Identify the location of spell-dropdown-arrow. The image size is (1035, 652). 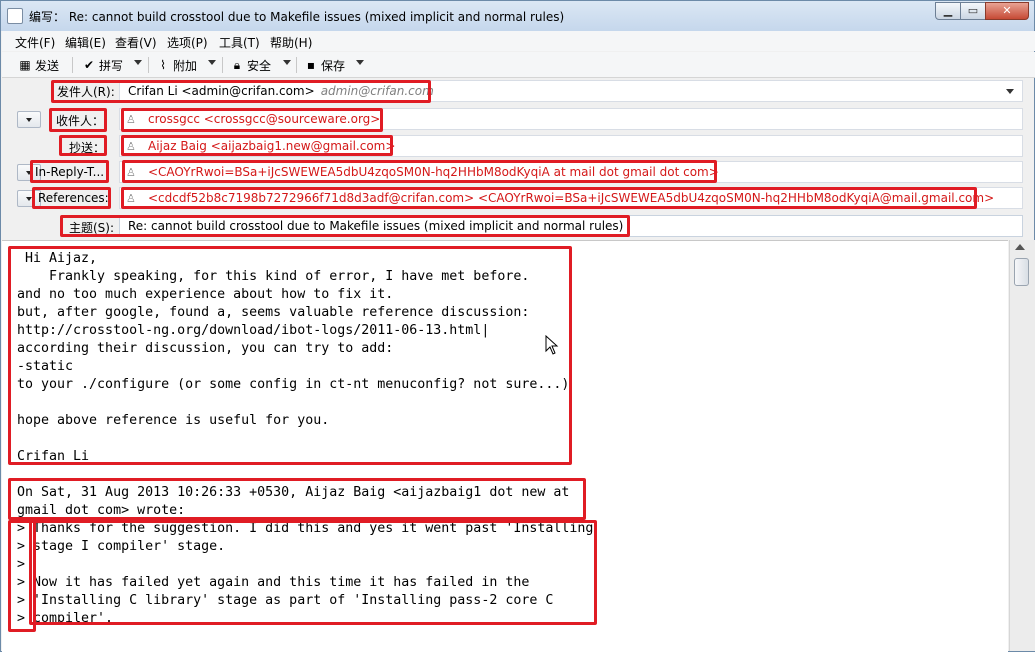
(138, 62).